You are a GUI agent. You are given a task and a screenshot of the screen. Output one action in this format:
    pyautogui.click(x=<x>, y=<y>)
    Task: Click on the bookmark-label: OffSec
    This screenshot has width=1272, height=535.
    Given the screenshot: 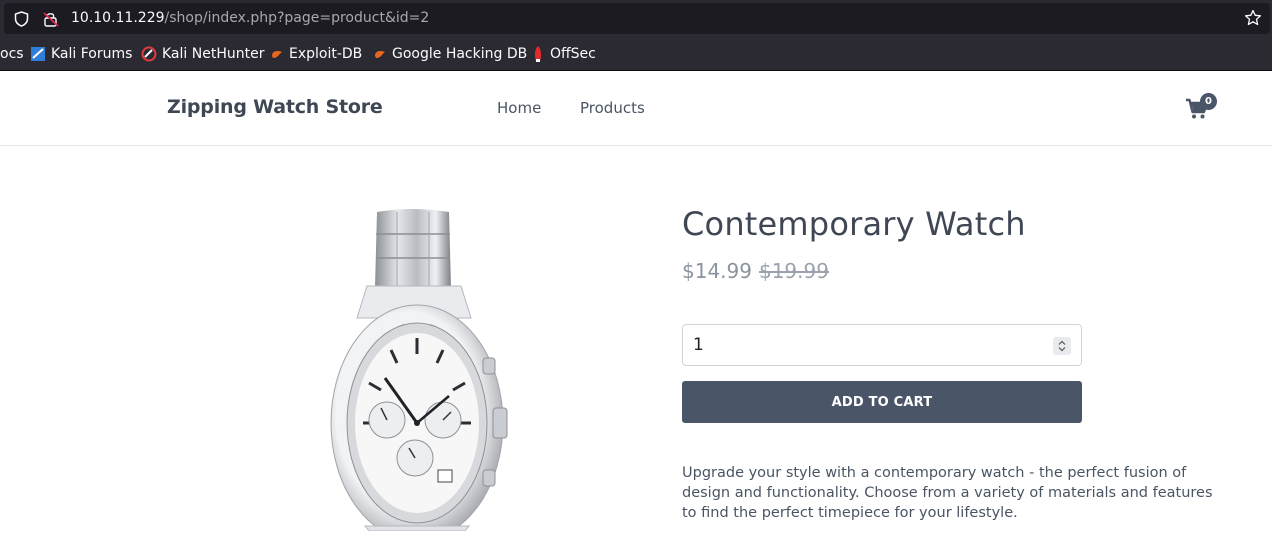 What is the action you would take?
    pyautogui.click(x=573, y=54)
    